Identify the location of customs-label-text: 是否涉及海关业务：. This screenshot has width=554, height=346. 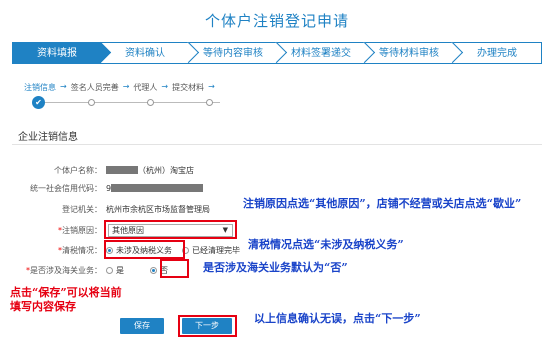
(66, 270).